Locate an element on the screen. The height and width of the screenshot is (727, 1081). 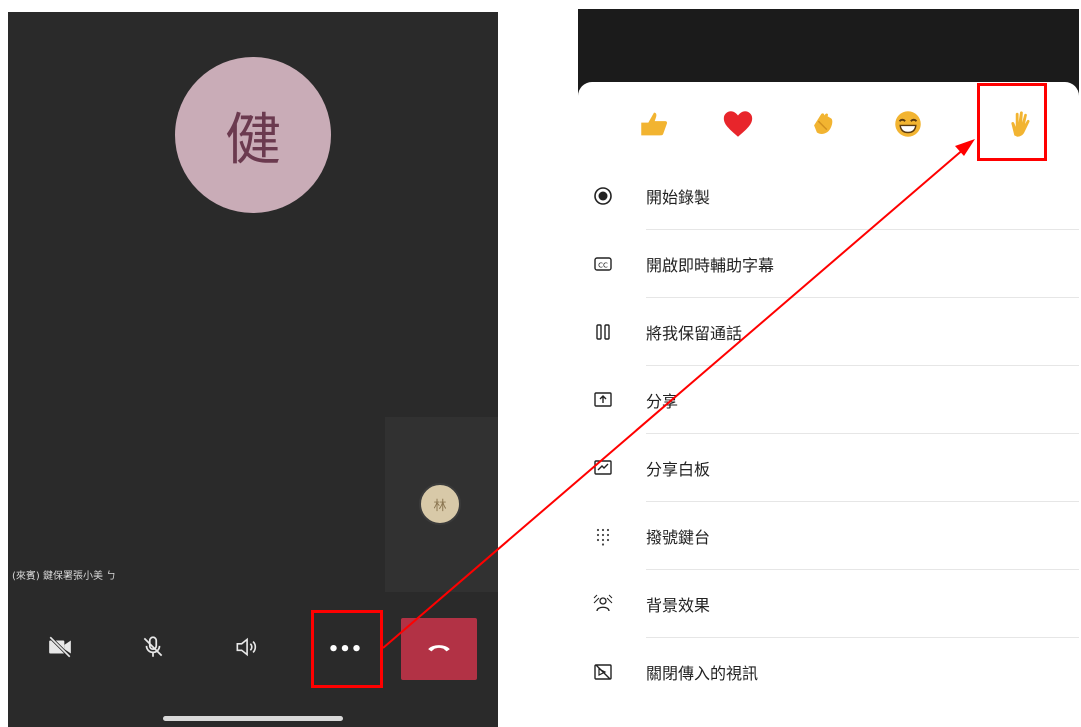
phone-hangup-icon is located at coordinates (439, 649).